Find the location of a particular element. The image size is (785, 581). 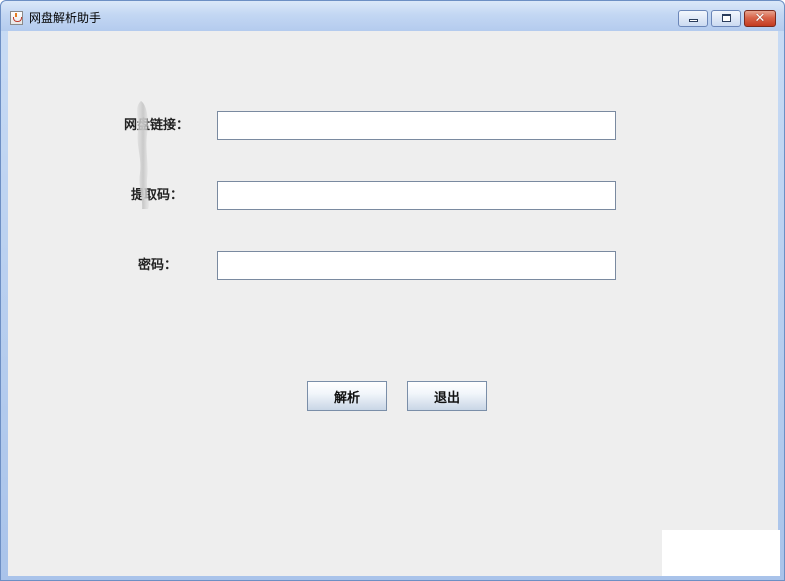

exit-button: 退出 is located at coordinates (447, 396).